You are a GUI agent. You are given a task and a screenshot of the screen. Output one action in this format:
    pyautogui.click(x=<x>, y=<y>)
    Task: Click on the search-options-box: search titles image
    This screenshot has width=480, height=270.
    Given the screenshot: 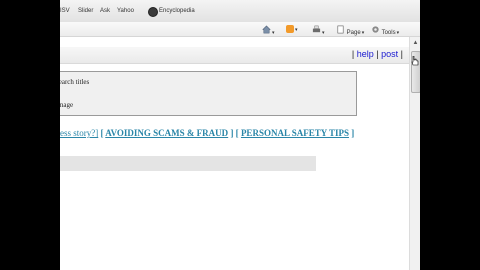 What is the action you would take?
    pyautogui.click(x=208, y=93)
    